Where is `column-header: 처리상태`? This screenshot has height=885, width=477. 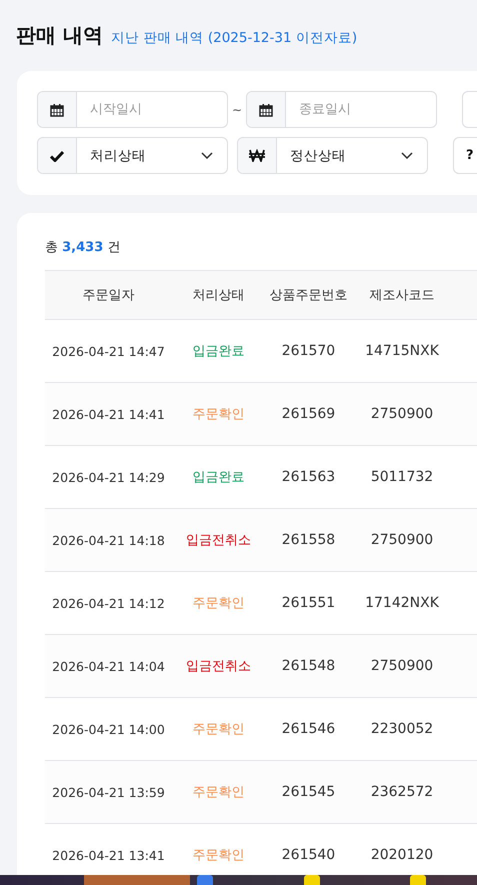
column-header: 처리상태 is located at coordinates (219, 295).